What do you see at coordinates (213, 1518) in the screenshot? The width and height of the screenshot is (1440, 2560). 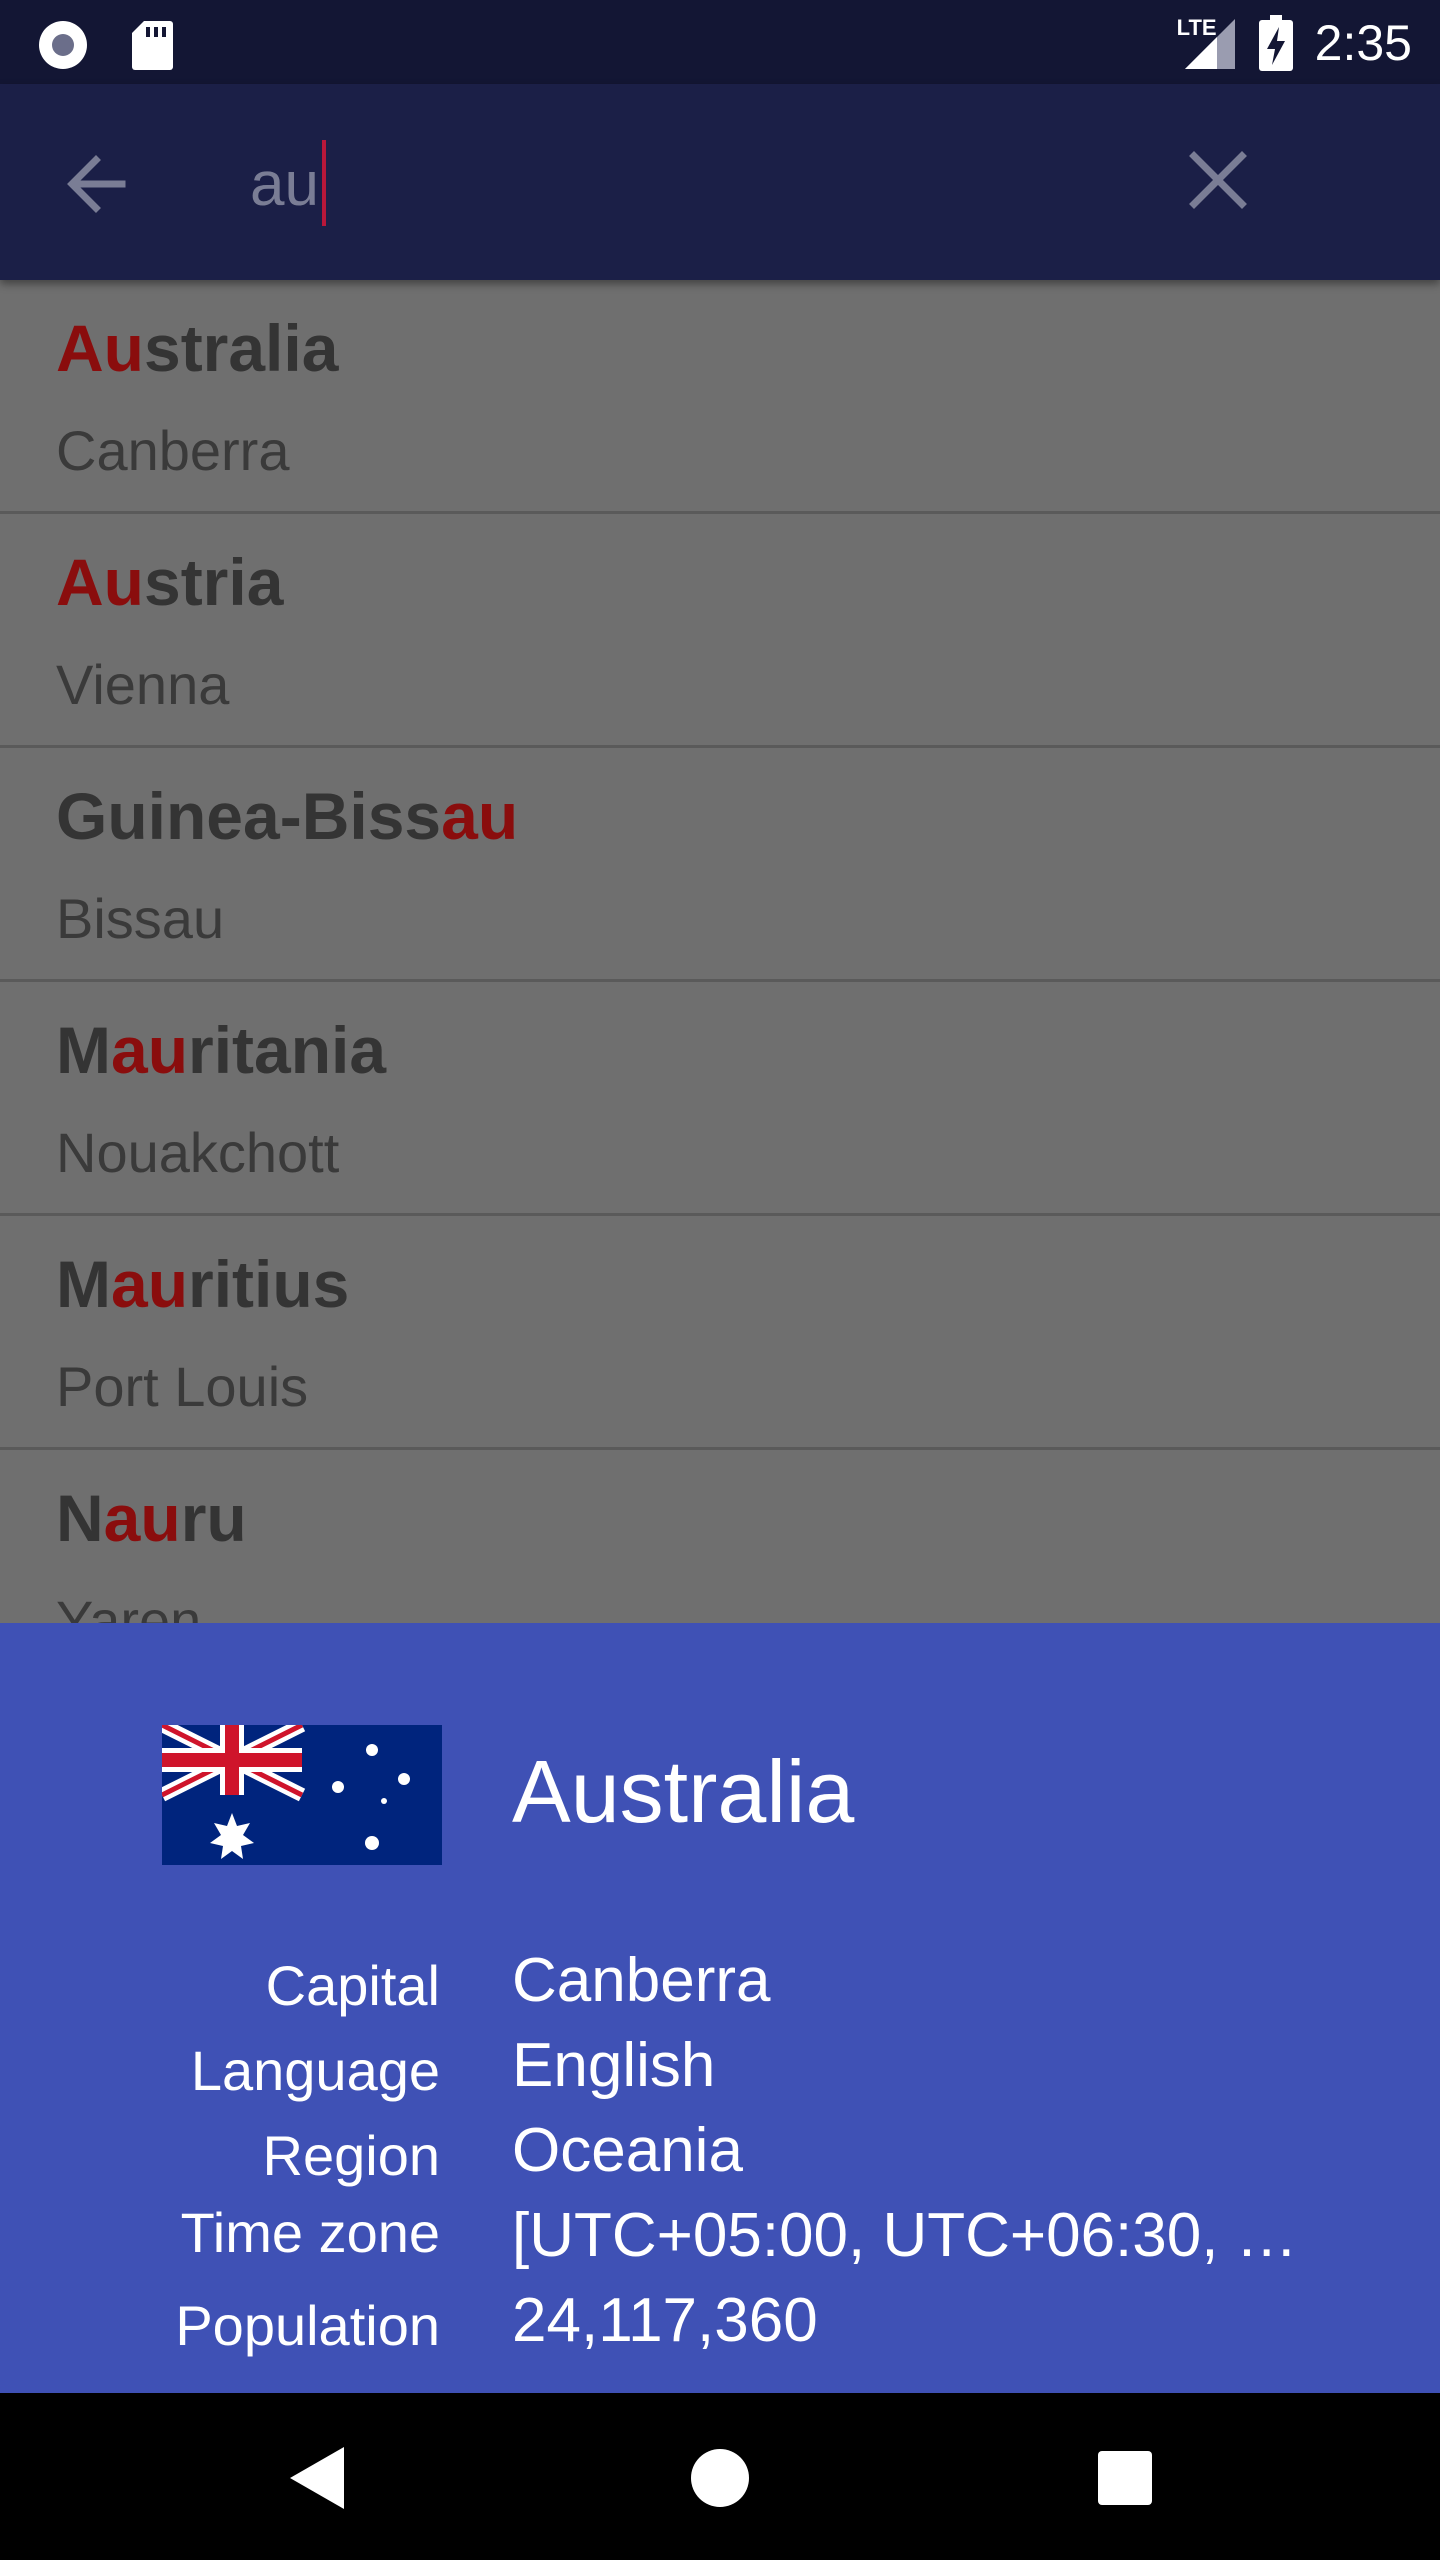 I see `name-segment: ru` at bounding box center [213, 1518].